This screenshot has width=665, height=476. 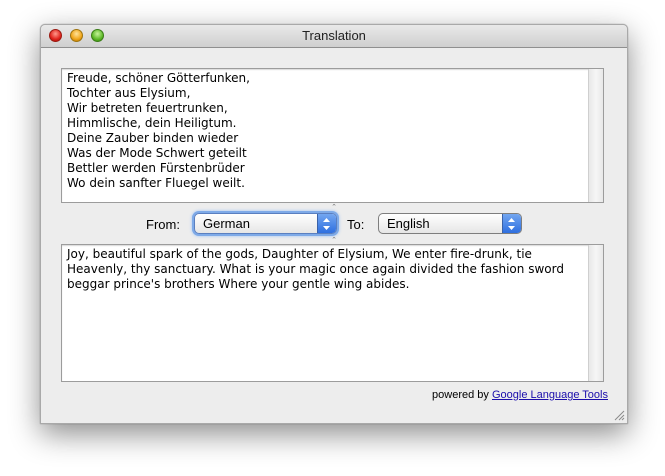 I want to click on source-line: Freude, schöner Götterfunken,, so click(x=158, y=78).